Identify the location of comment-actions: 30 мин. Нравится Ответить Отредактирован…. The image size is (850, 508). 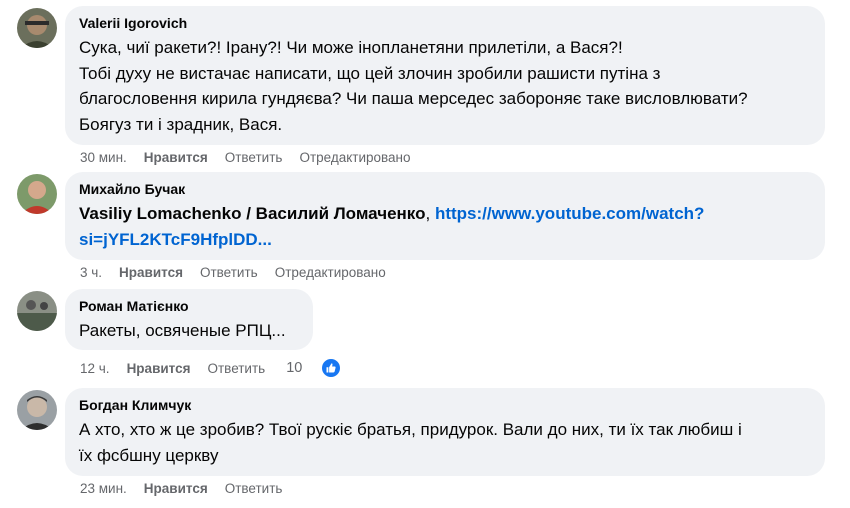
(254, 157).